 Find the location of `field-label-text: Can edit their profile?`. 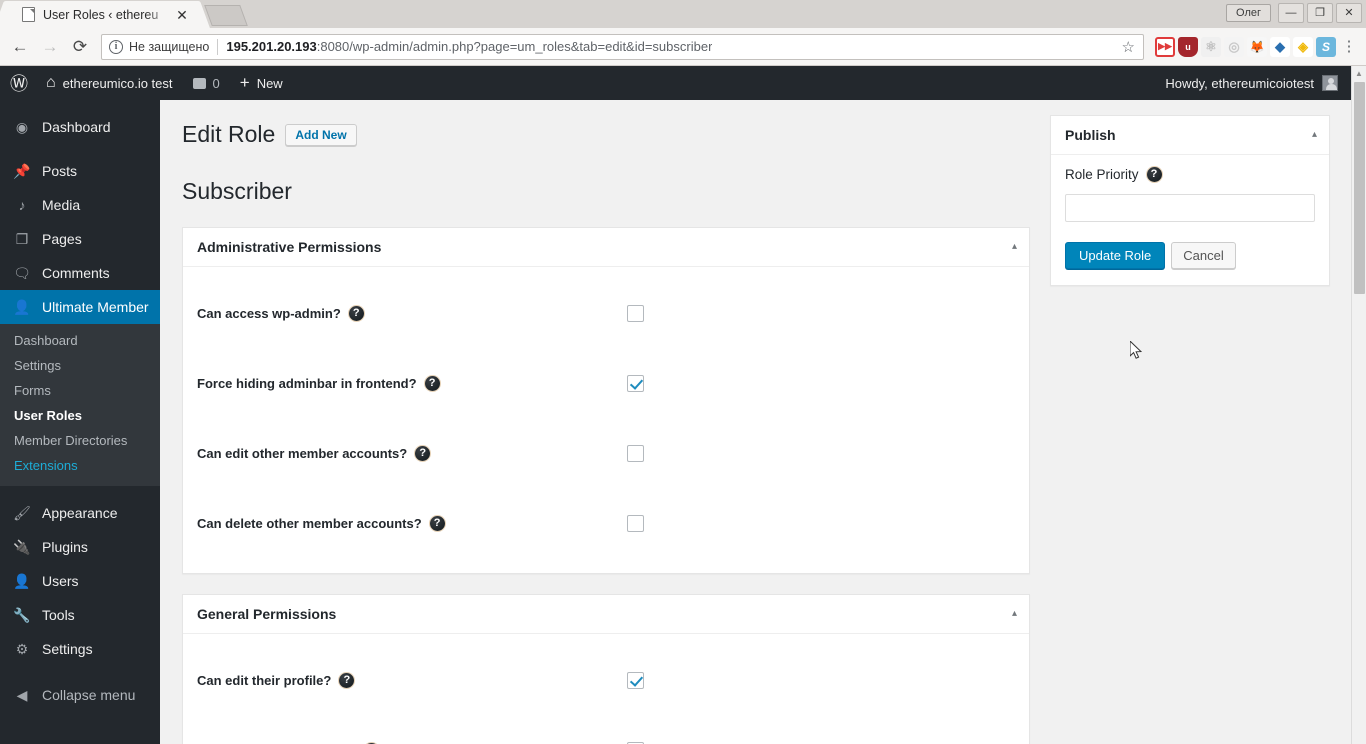

field-label-text: Can edit their profile? is located at coordinates (264, 681).